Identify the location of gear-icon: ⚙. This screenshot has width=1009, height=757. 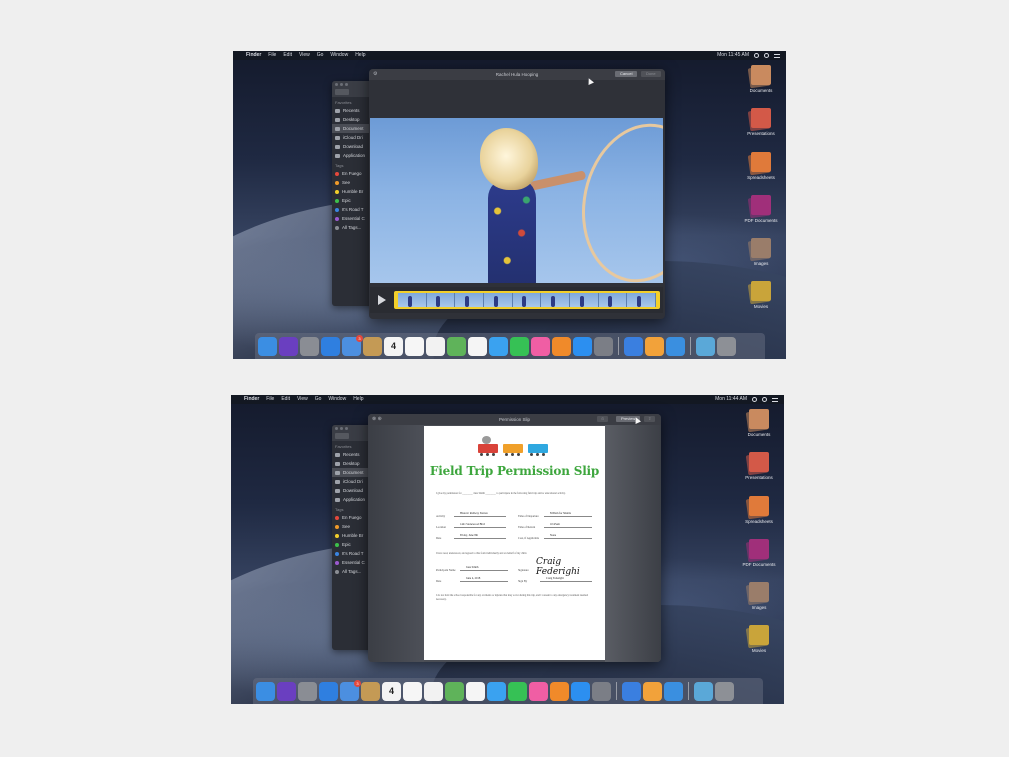
(375, 74).